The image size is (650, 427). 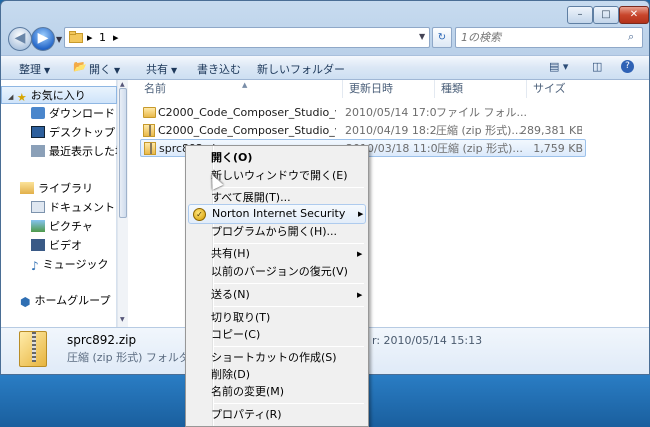 I want to click on sidebar-item-pictures: ピクチャ, so click(x=59, y=227).